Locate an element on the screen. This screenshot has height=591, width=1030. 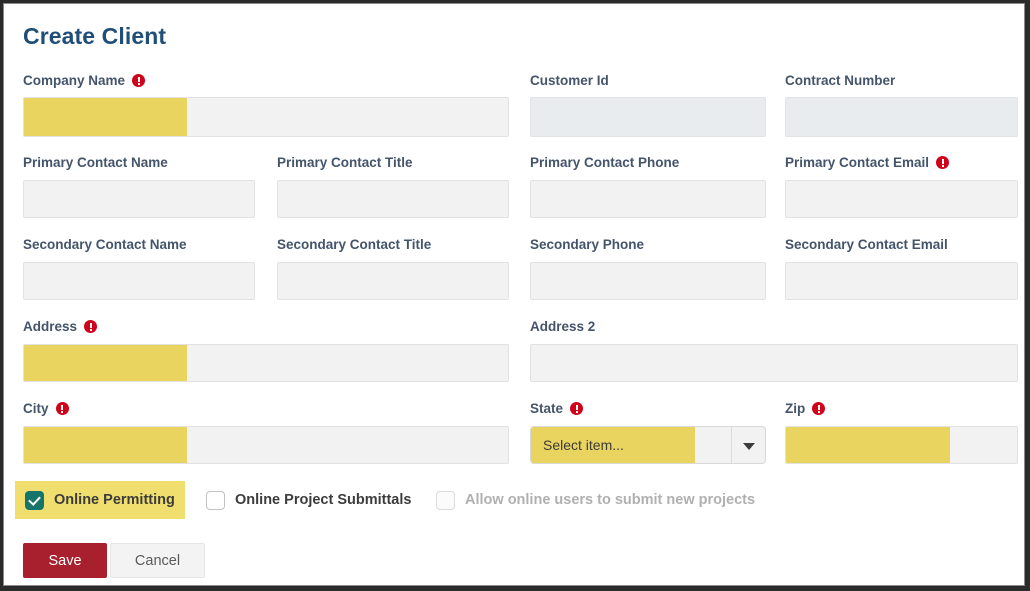
label-zip-text: Zip is located at coordinates (795, 408).